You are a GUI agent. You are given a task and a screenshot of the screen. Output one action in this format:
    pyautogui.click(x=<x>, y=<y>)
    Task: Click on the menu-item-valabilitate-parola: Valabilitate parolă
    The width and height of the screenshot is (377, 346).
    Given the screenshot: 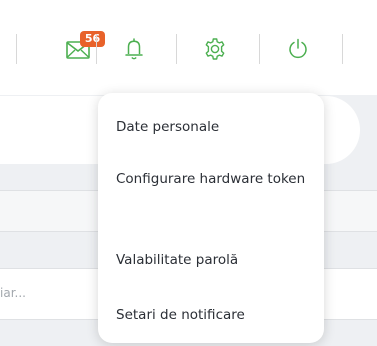 What is the action you would take?
    pyautogui.click(x=214, y=260)
    